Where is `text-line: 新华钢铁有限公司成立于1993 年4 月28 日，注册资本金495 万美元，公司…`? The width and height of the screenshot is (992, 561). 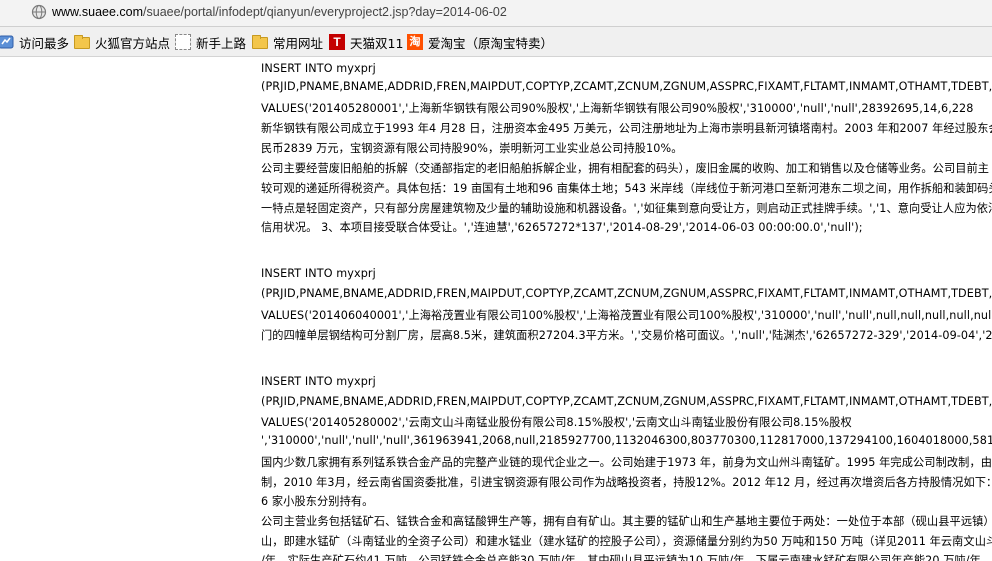
text-line: 新华钢铁有限公司成立于1993 年4 月28 日，注册资本金495 万美元，公司… is located at coordinates (626, 128).